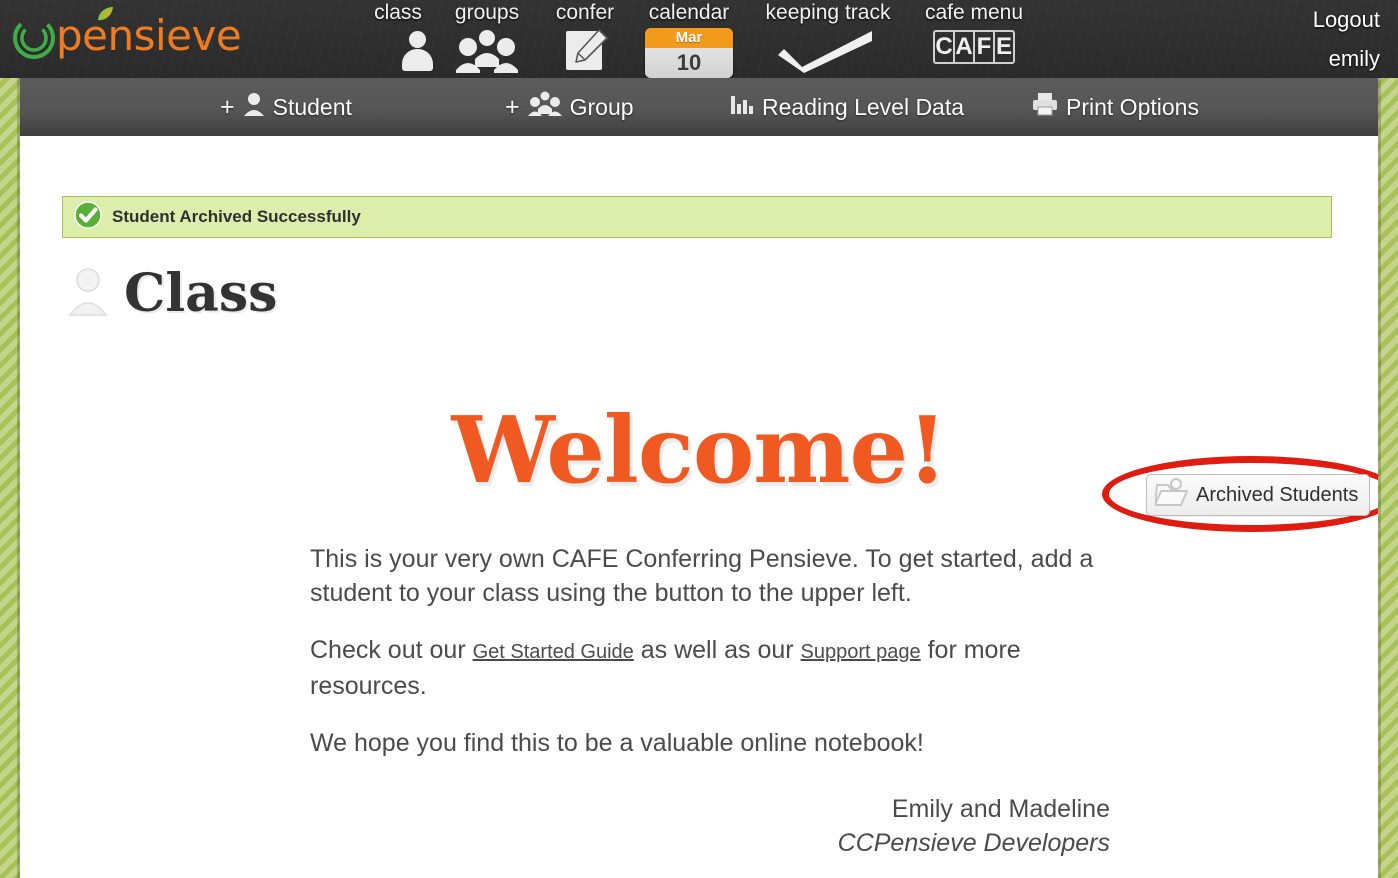  Describe the element at coordinates (1132, 106) in the screenshot. I see `print-options-label: Print Options` at that location.